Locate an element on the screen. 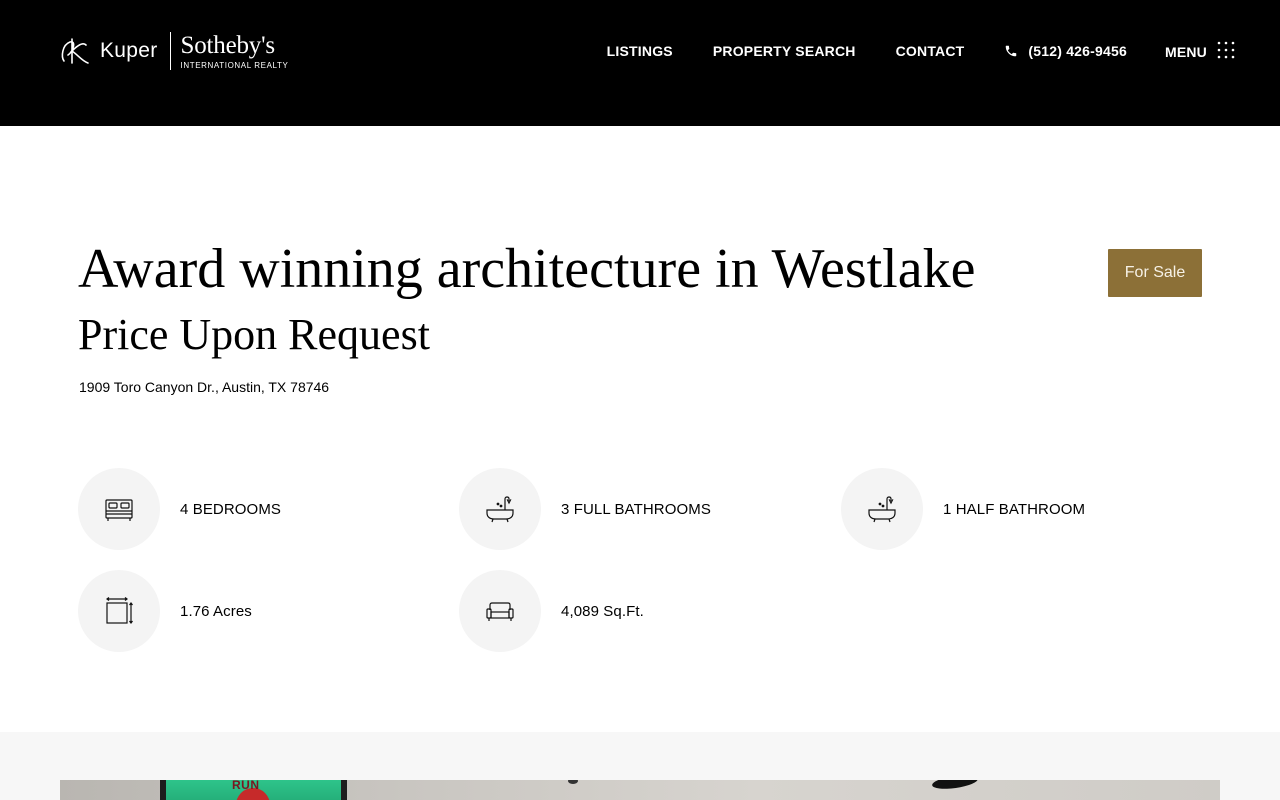 This screenshot has width=1280, height=800. logo-sothebys: Sotheby's INTERNATIONAL REALTY is located at coordinates (235, 51).